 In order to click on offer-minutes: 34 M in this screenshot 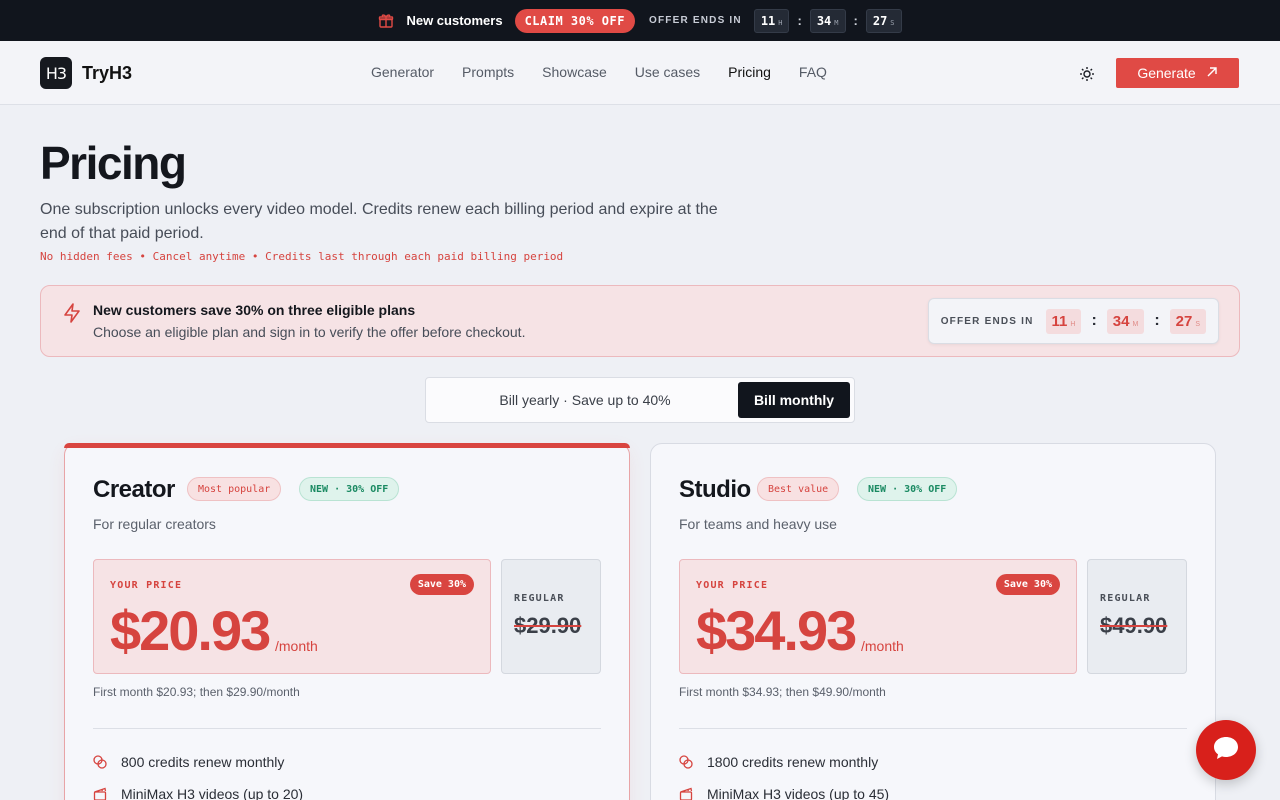, I will do `click(1125, 321)`.